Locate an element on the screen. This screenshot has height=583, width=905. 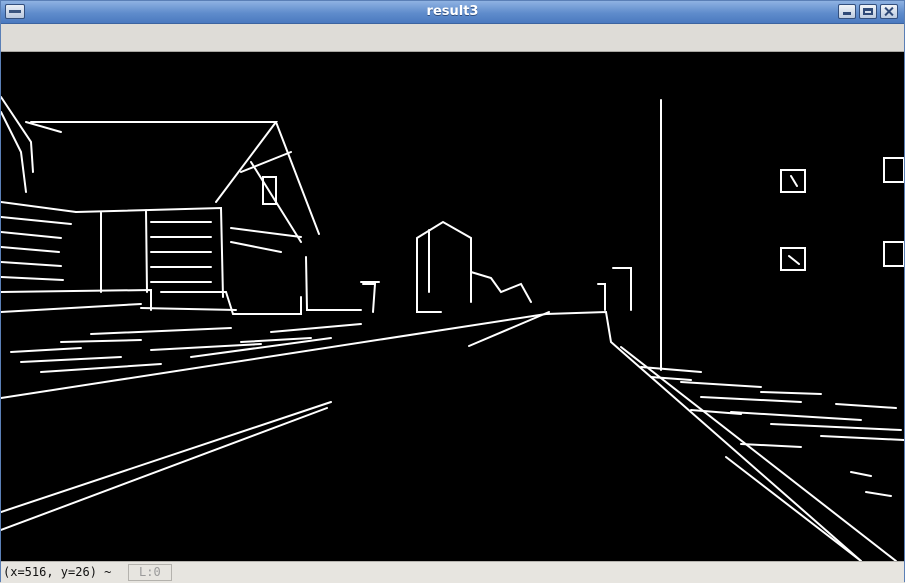
minimize-icon is located at coordinates (847, 13).